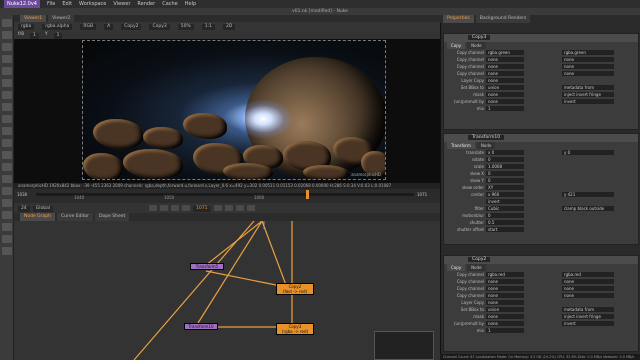 Image resolution: width=640 pixels, height=360 pixels. What do you see at coordinates (201, 326) in the screenshot?
I see `transform10-node: Transform10` at bounding box center [201, 326].